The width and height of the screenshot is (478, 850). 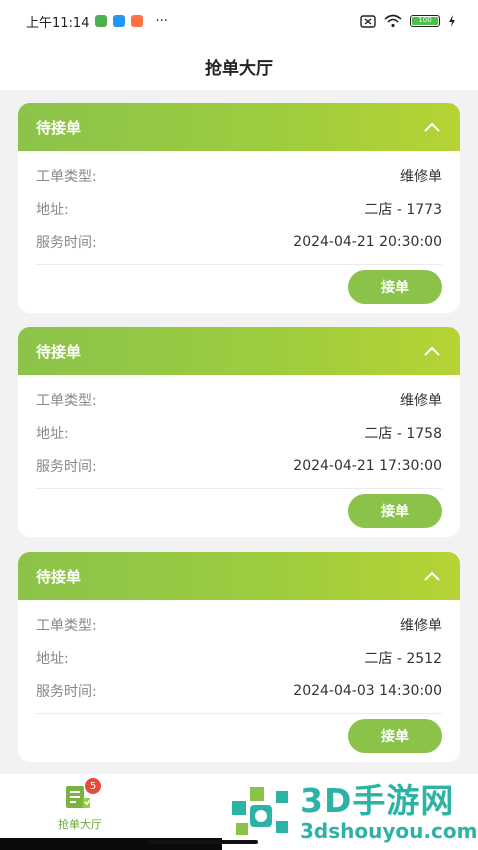 What do you see at coordinates (367, 241) in the screenshot?
I see `order-time-value: 2024-04-21 20:30:00` at bounding box center [367, 241].